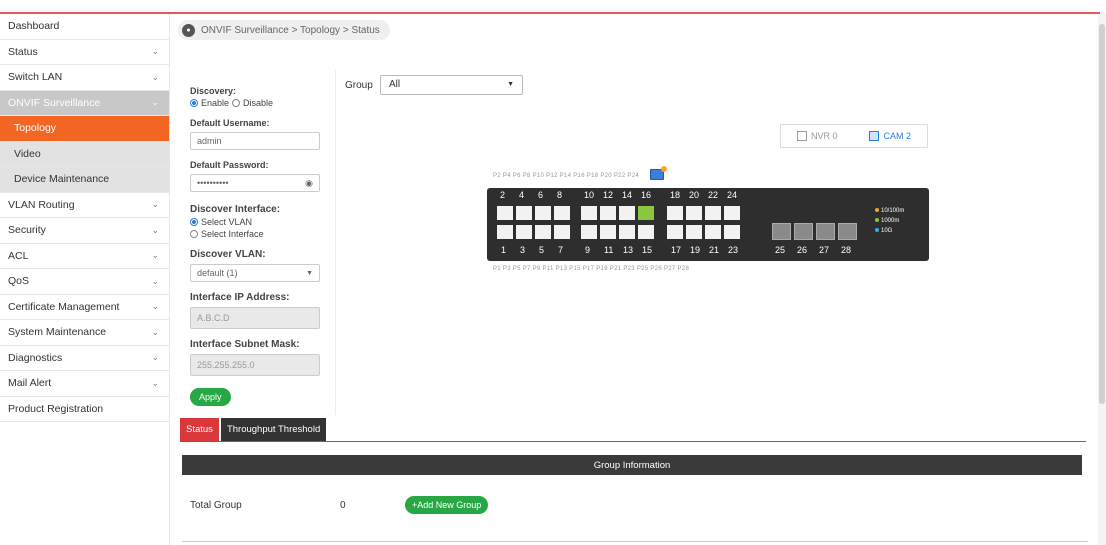 The image size is (1106, 545). Describe the element at coordinates (647, 250) in the screenshot. I see `port-number: 15` at that location.